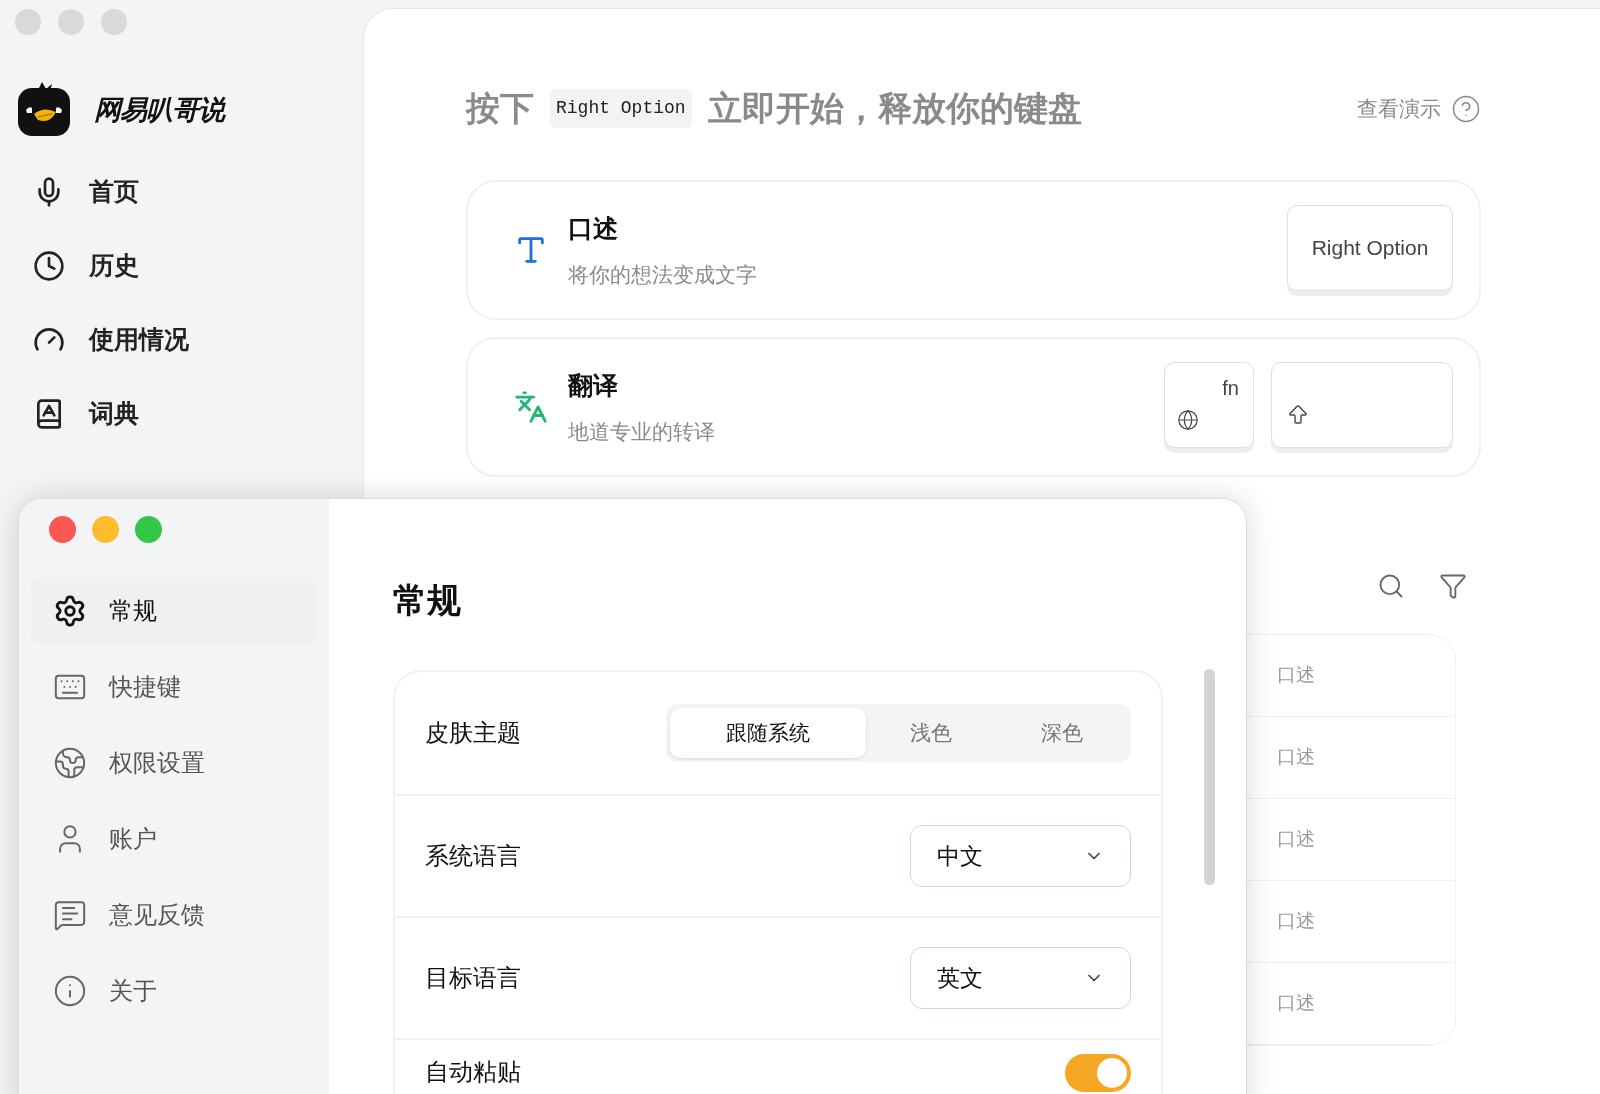  Describe the element at coordinates (473, 733) in the screenshot. I see `setting-label: 皮肤主题` at that location.